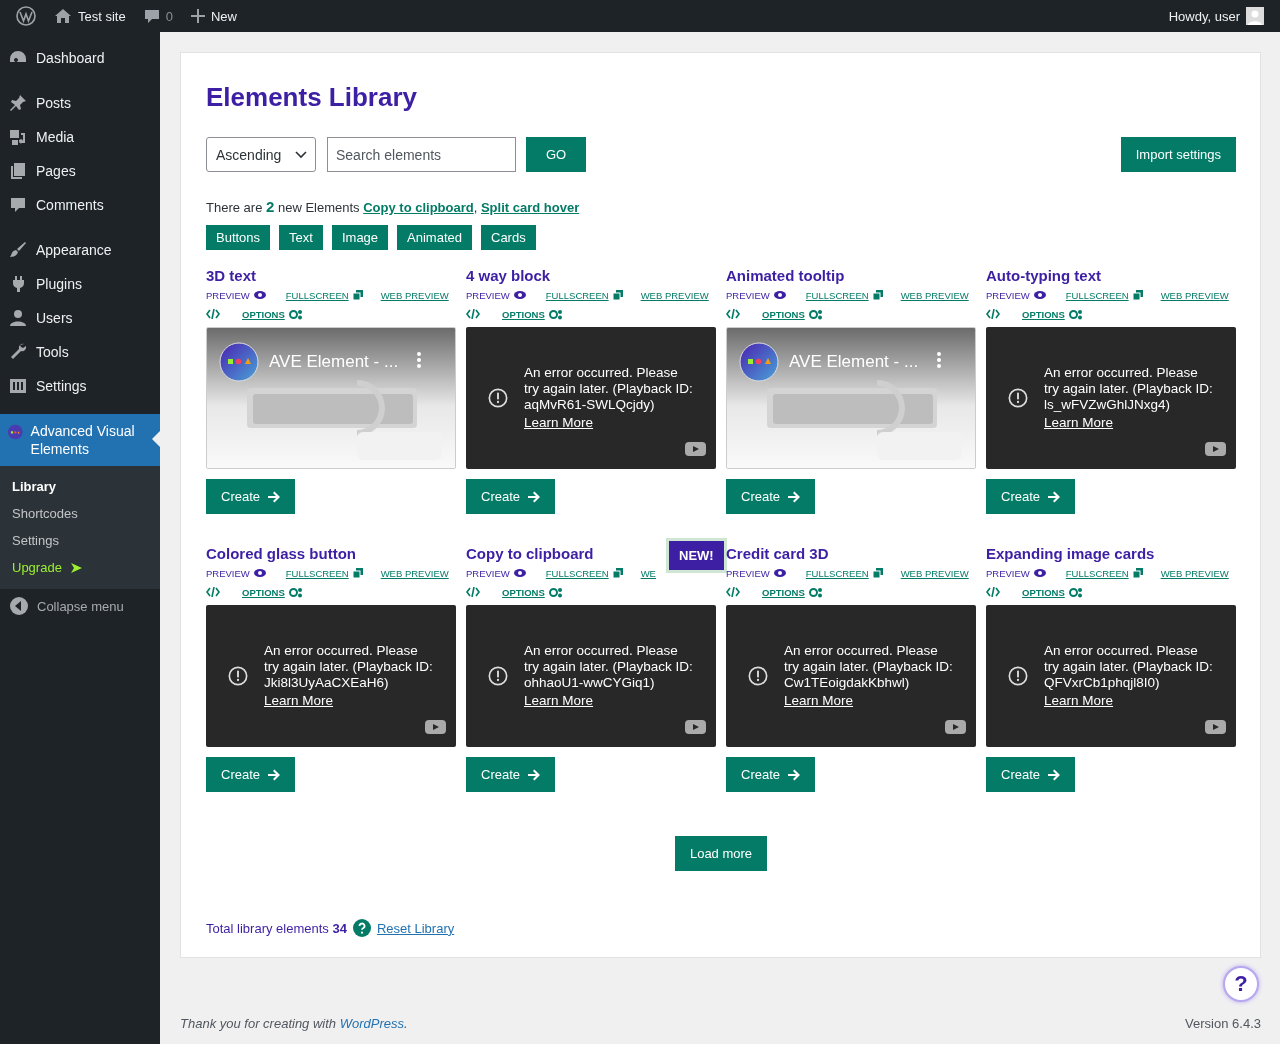  I want to click on menu-item: Dashboard, so click(80, 58).